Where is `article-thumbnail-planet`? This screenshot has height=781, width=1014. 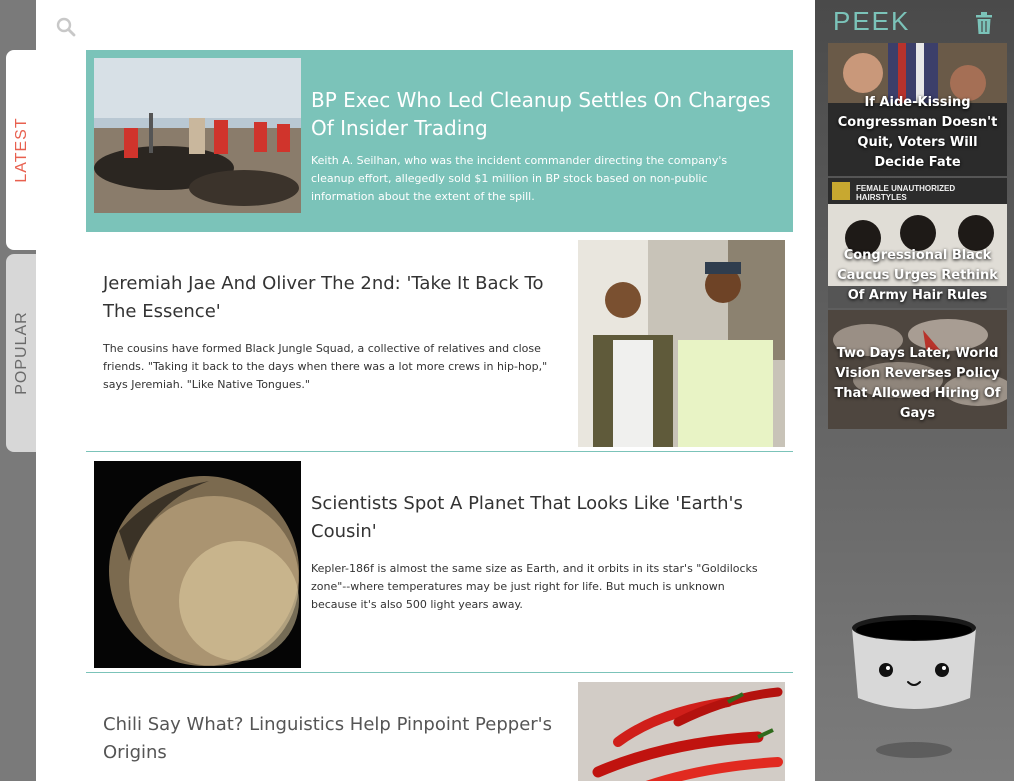 article-thumbnail-planet is located at coordinates (197, 564).